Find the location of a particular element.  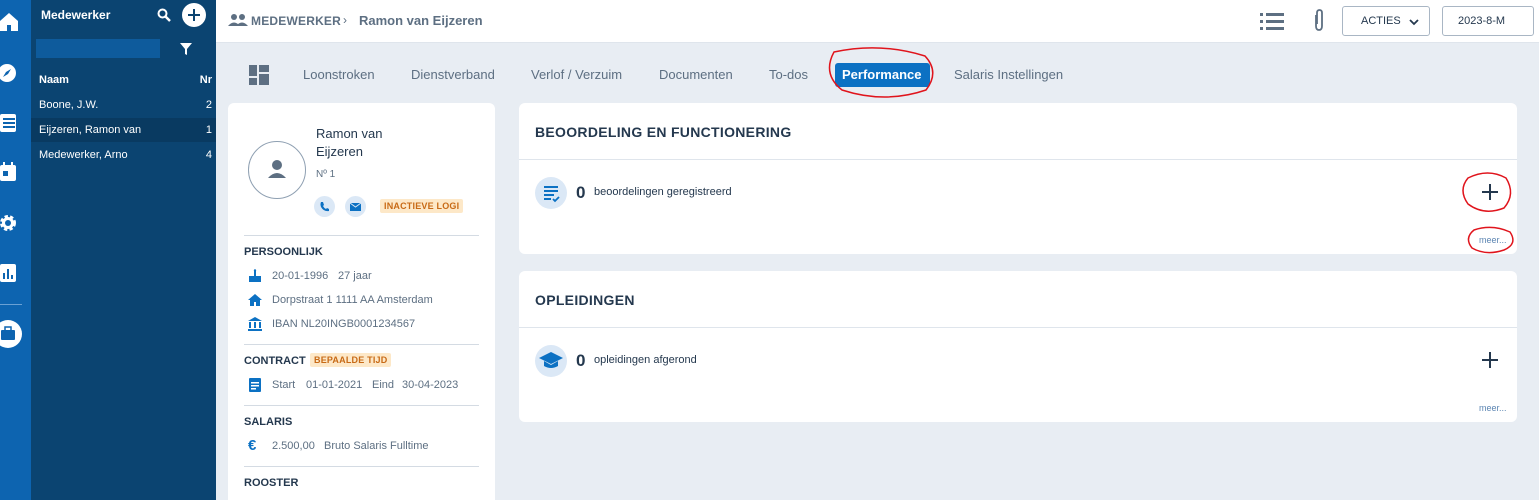

user-icon is located at coordinates (277, 169).